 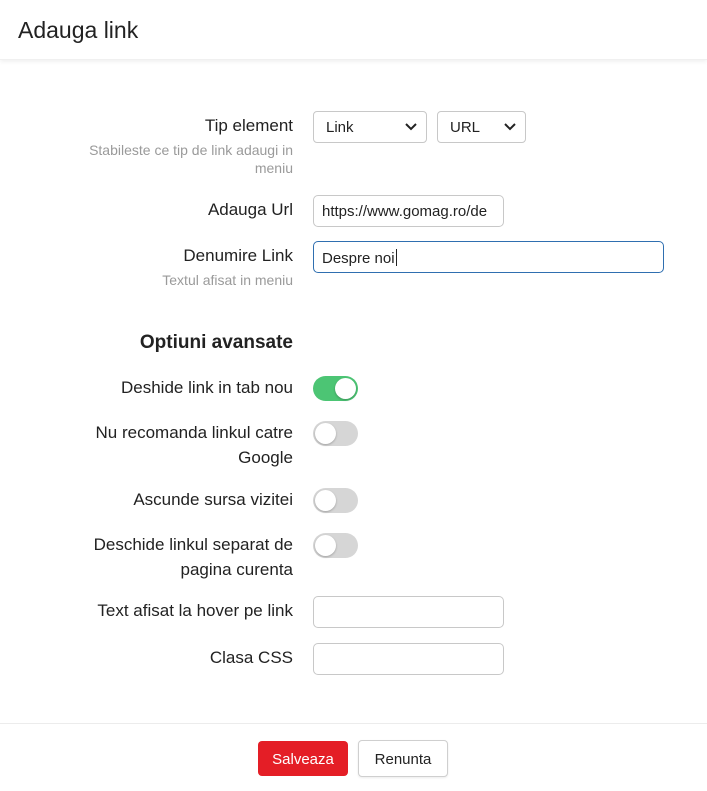 I want to click on css-class-label: Clasa CSS, so click(x=251, y=657).